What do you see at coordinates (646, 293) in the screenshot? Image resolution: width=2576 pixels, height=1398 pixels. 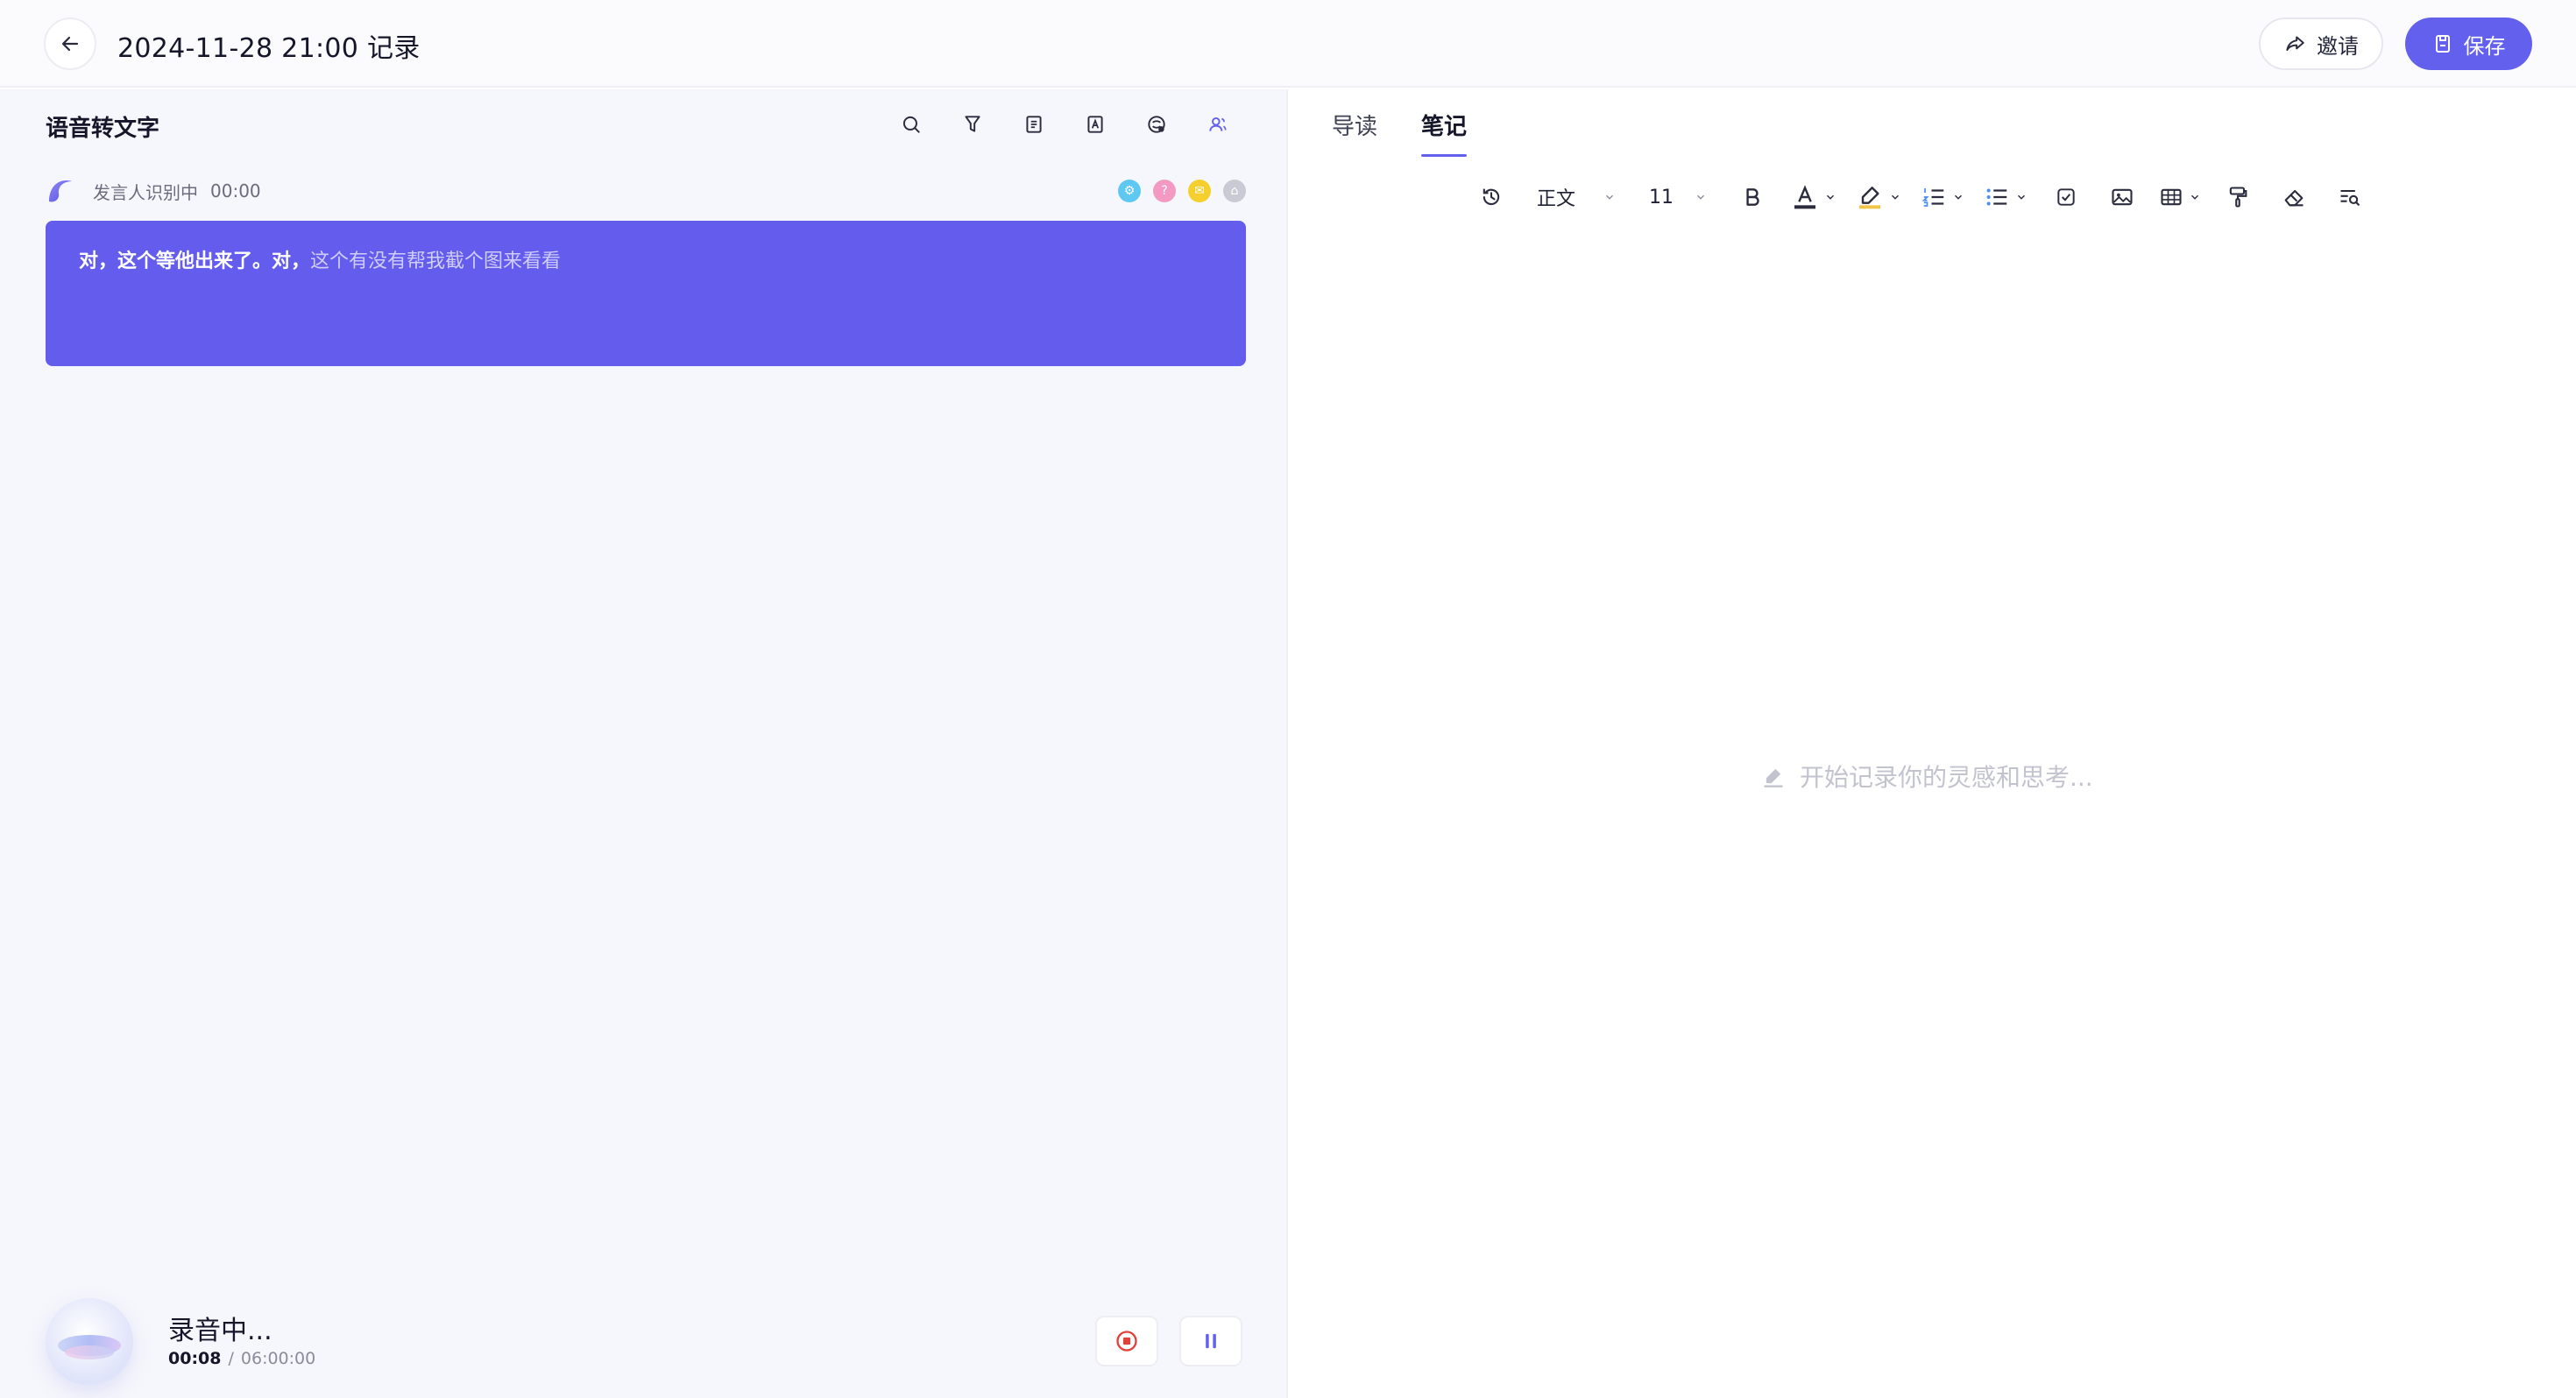 I see `transcript-segment: 对，这个等他出来了。对，这个有没有帮我截个图来看看` at bounding box center [646, 293].